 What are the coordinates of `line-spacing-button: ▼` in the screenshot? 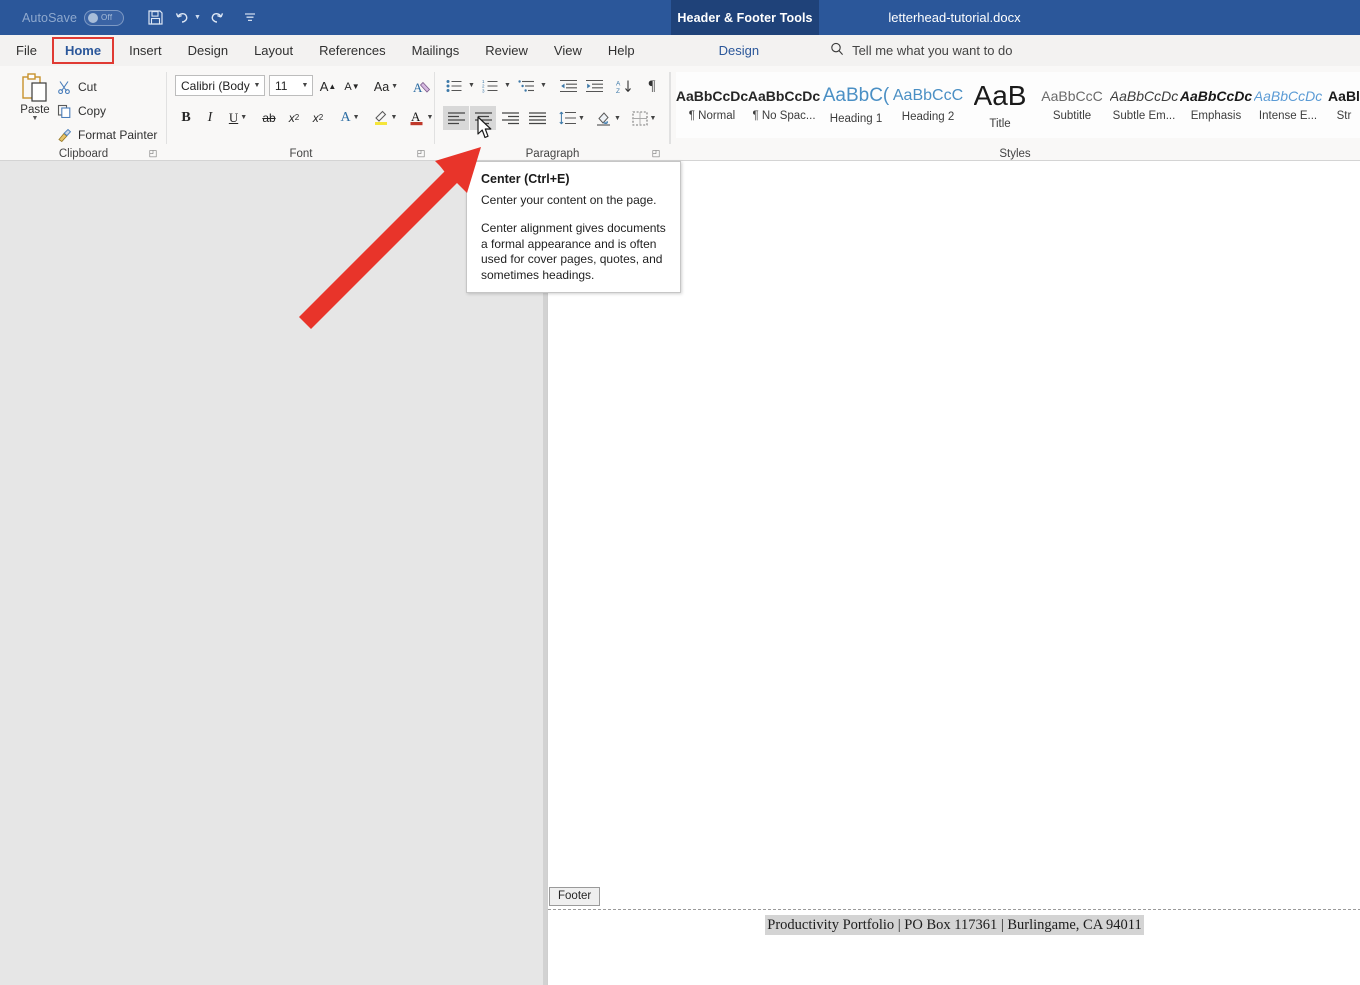 It's located at (572, 118).